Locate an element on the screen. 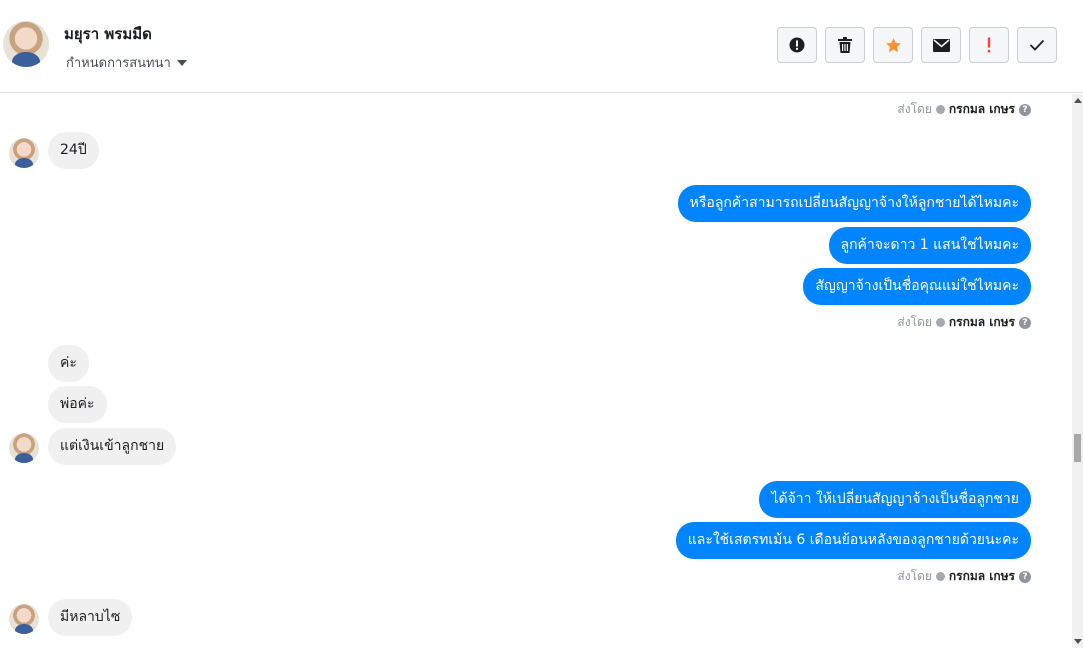 The image size is (1083, 648). follow-up-button is located at coordinates (989, 45).